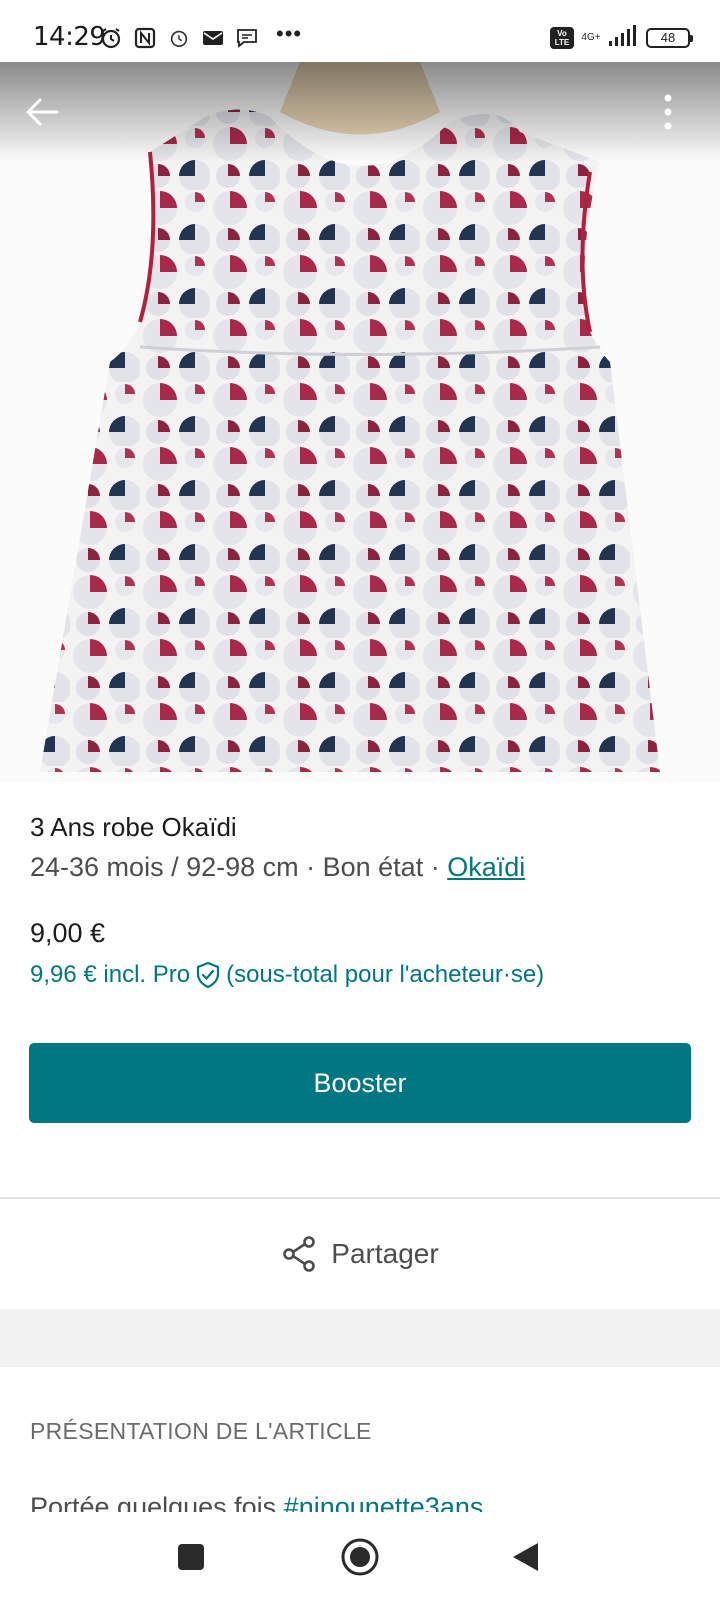 The height and width of the screenshot is (1600, 720). What do you see at coordinates (69, 37) in the screenshot?
I see `status-time: 14:29` at bounding box center [69, 37].